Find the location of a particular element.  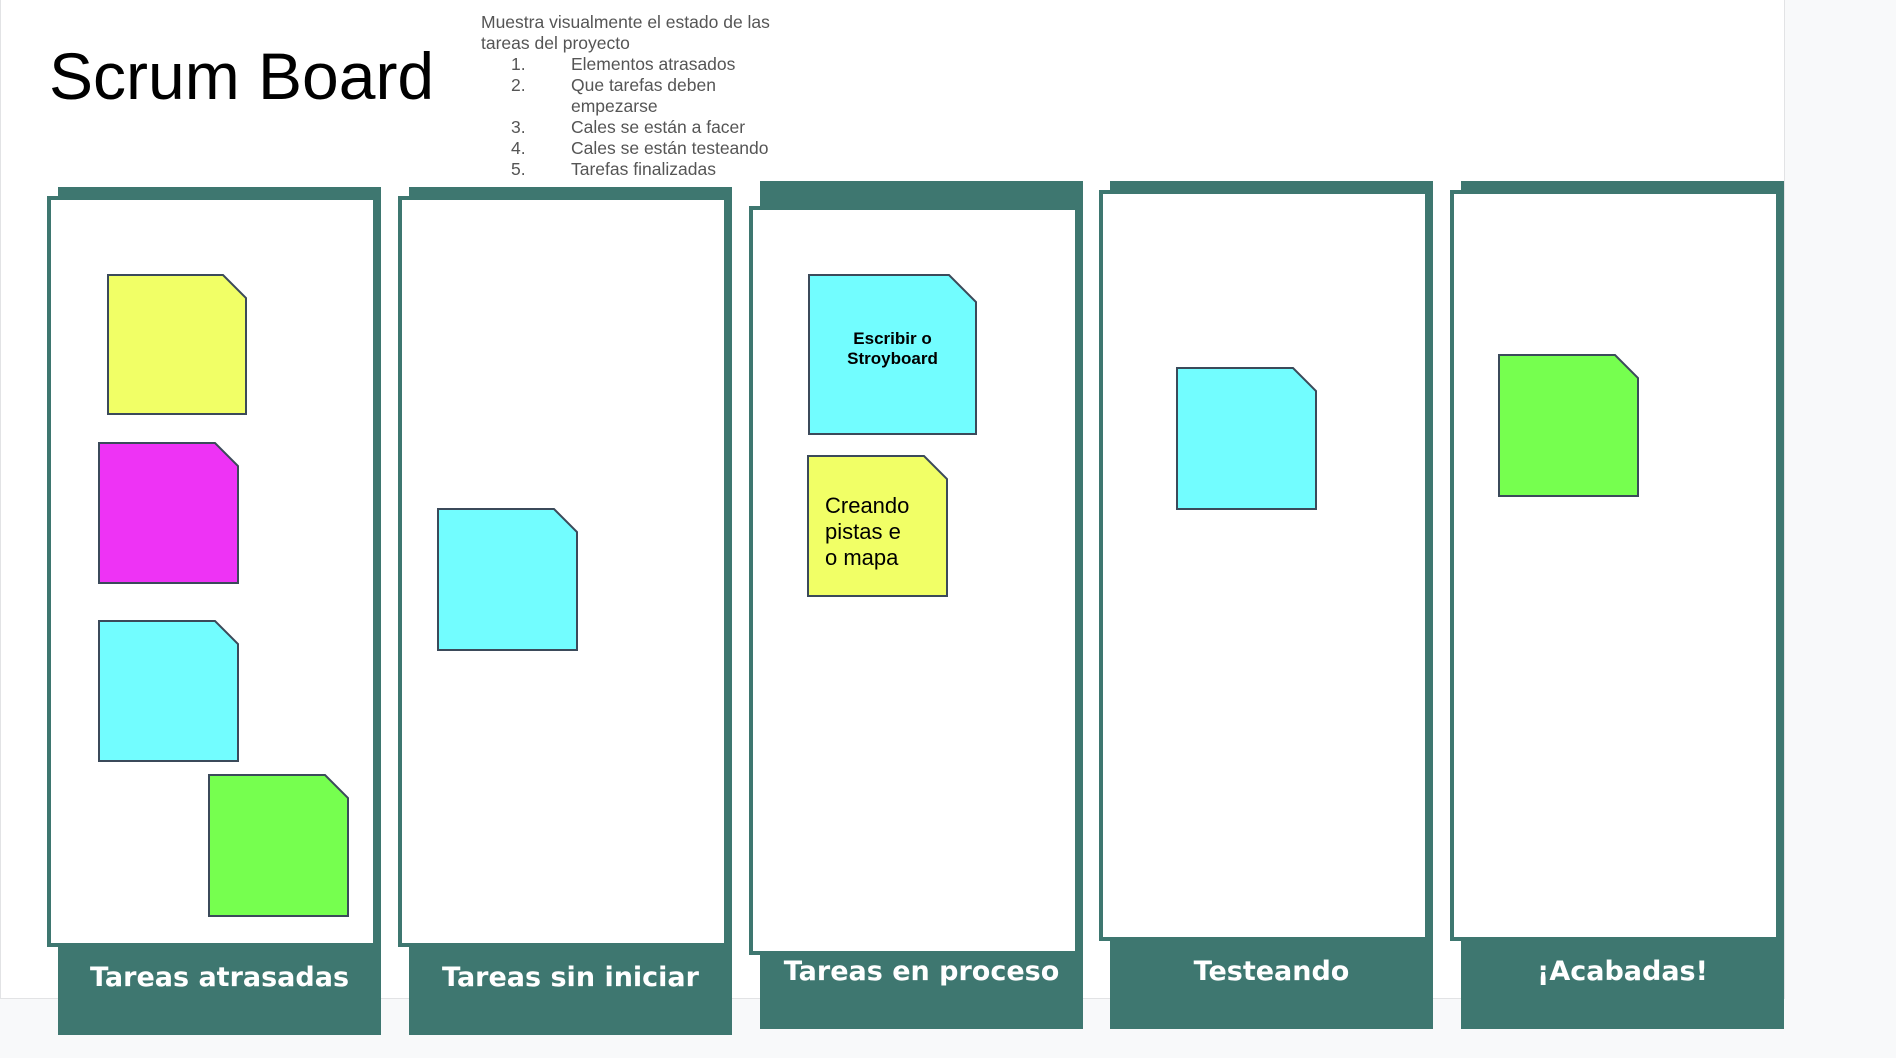

description-item: 4. Cales se están testeando is located at coordinates (641, 148).